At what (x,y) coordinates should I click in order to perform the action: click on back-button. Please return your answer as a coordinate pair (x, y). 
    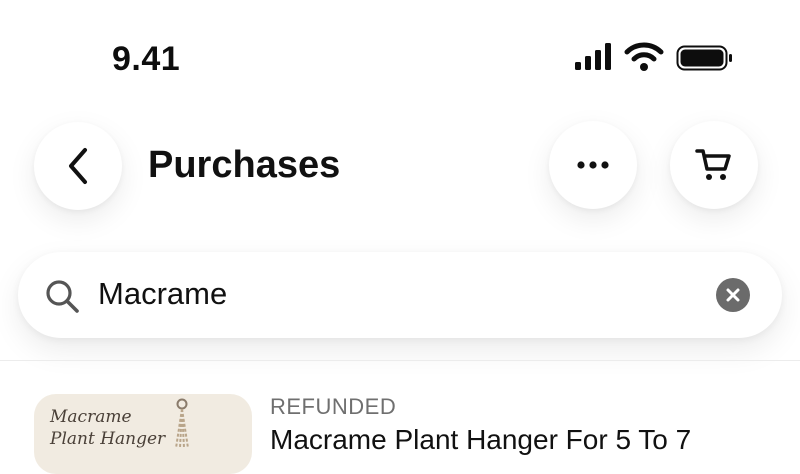
    Looking at the image, I should click on (78, 166).